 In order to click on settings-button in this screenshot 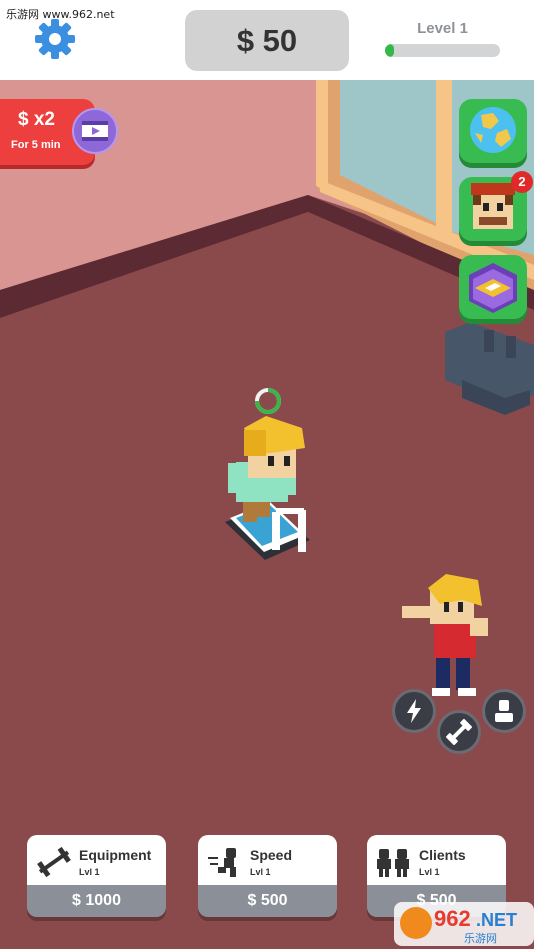, I will do `click(55, 39)`.